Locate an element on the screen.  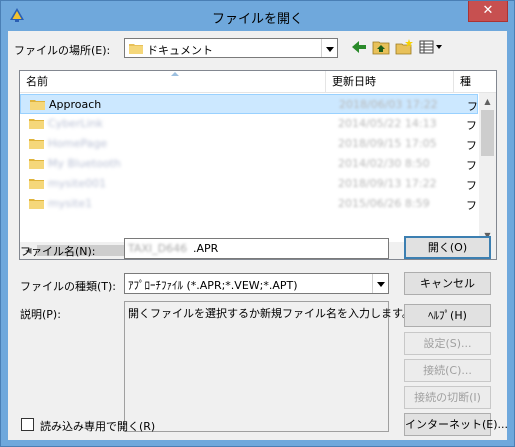
window-title: ファイルを開く is located at coordinates (257, 19).